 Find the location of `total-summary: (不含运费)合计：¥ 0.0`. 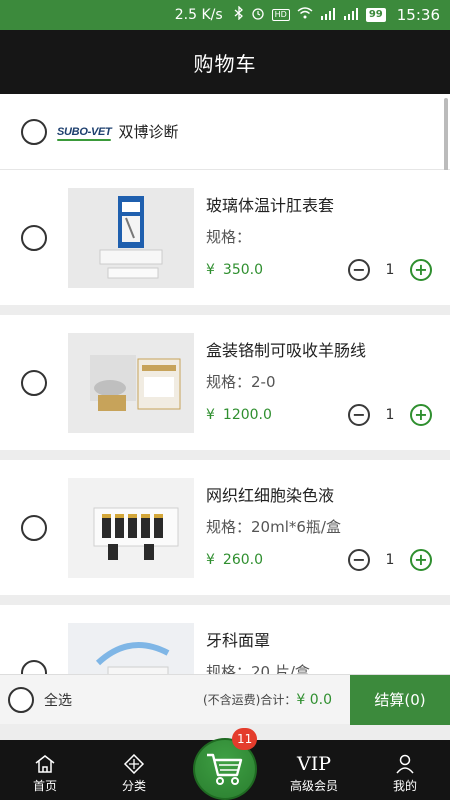

total-summary: (不含运费)合计：¥ 0.0 is located at coordinates (267, 699).